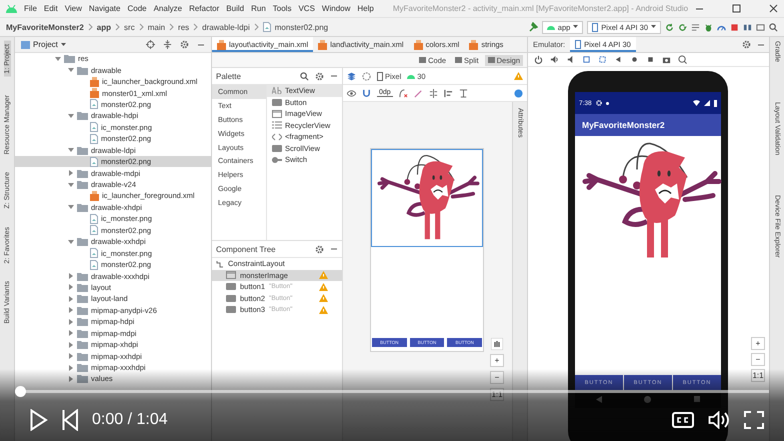  I want to click on menu-item: File, so click(30, 8).